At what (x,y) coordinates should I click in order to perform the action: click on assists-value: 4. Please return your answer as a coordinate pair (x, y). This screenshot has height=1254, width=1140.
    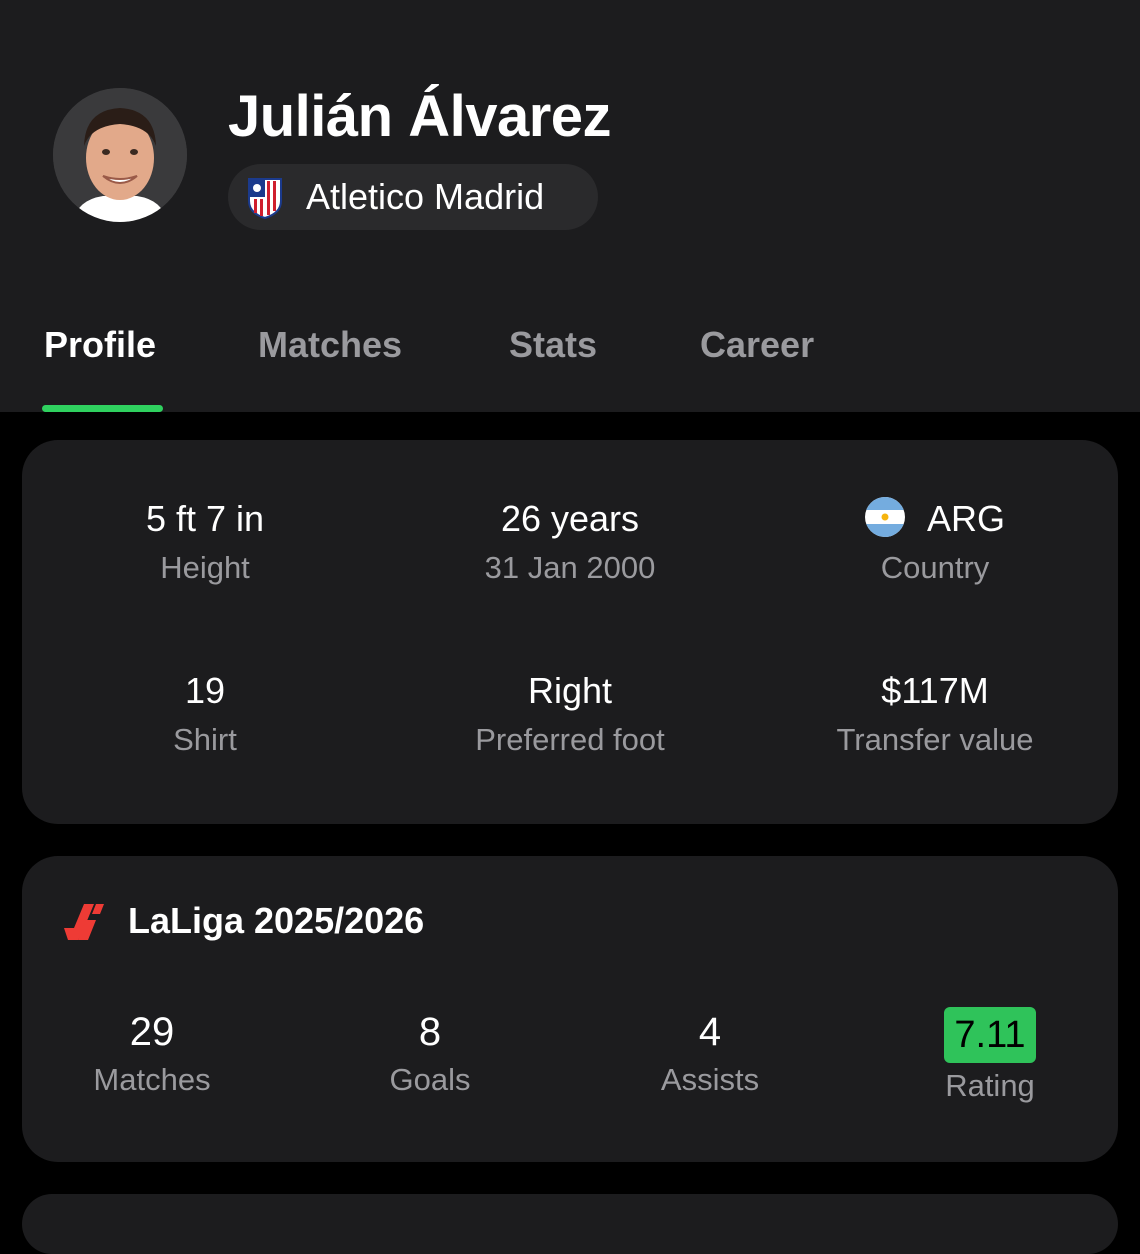
    Looking at the image, I should click on (710, 1032).